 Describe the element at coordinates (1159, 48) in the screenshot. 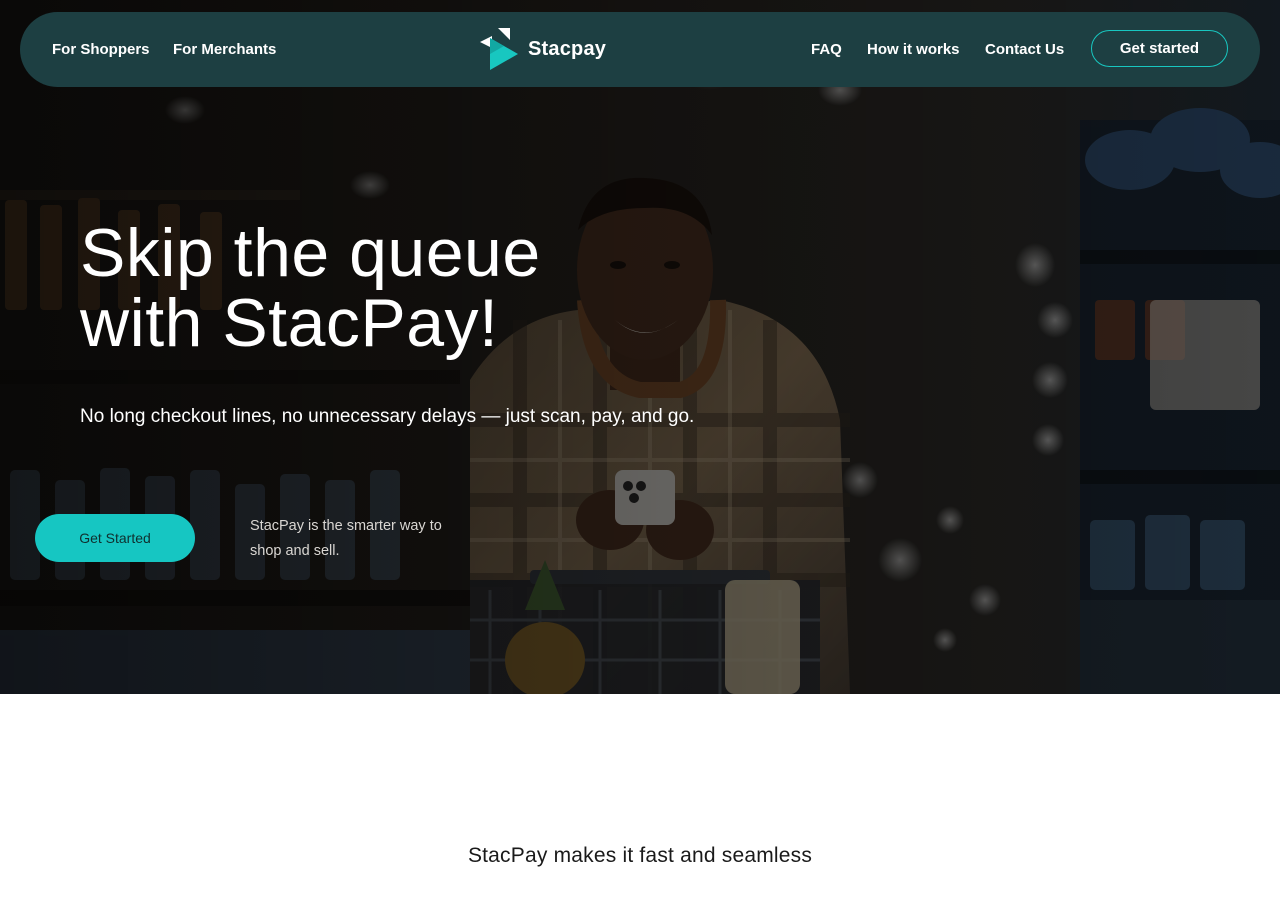

I see `nav-get-started-button: Get started` at that location.